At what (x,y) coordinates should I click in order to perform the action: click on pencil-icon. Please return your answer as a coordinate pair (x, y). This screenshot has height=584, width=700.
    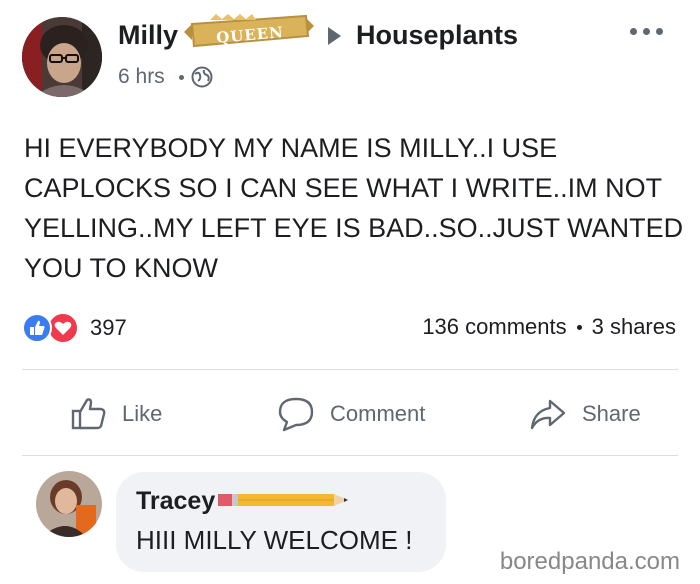
    Looking at the image, I should click on (288, 500).